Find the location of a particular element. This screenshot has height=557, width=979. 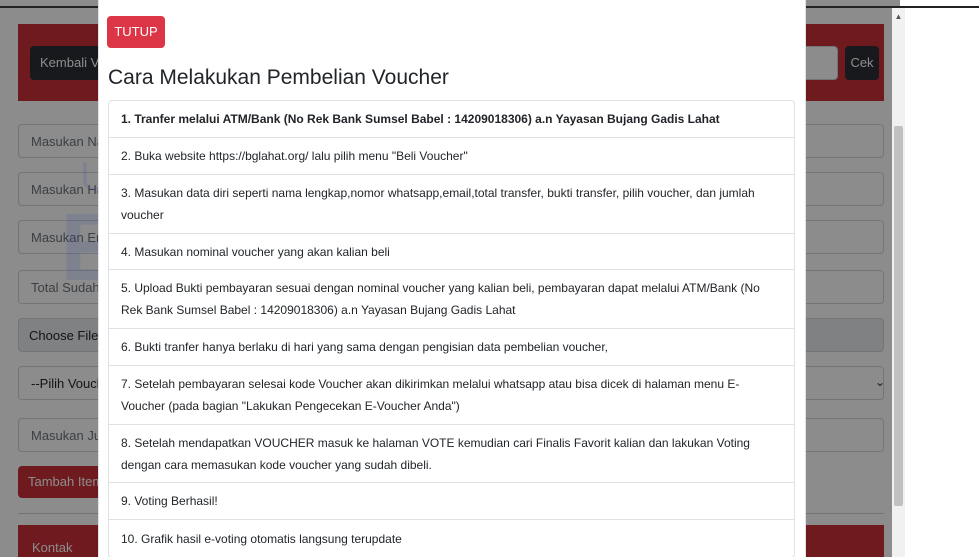

scroll-up-arrow-icon: ▲ is located at coordinates (898, 16).